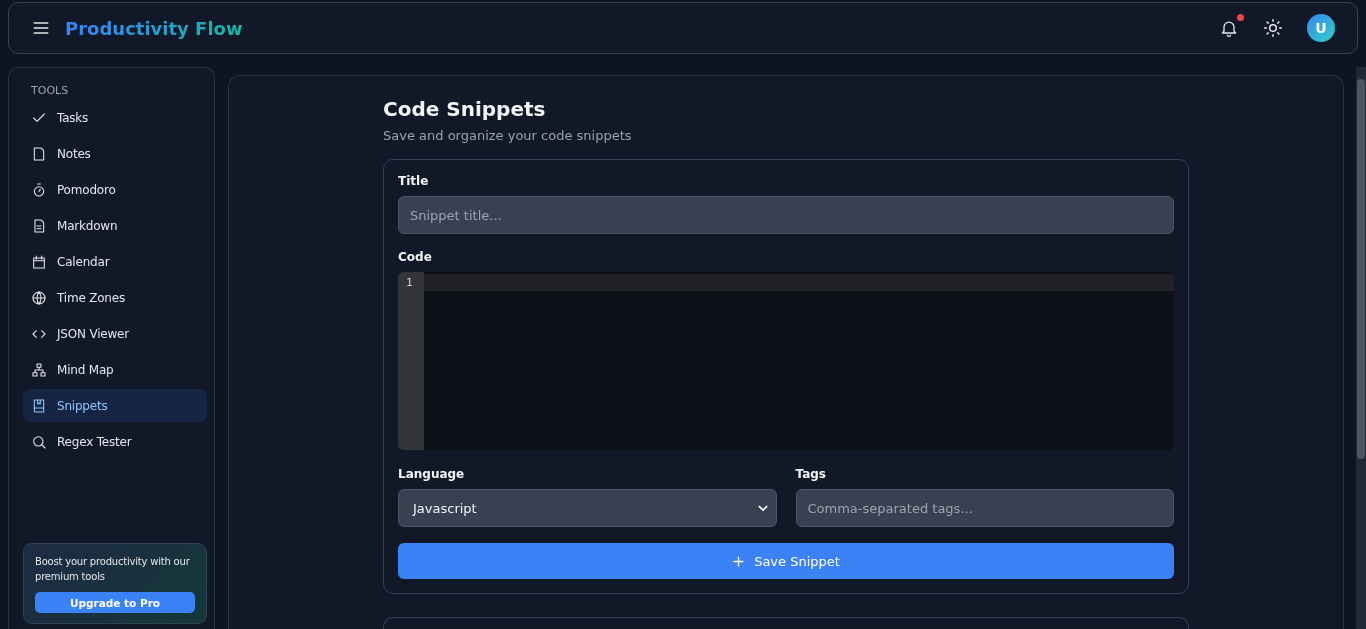  Describe the element at coordinates (39, 225) in the screenshot. I see `document-icon` at that location.